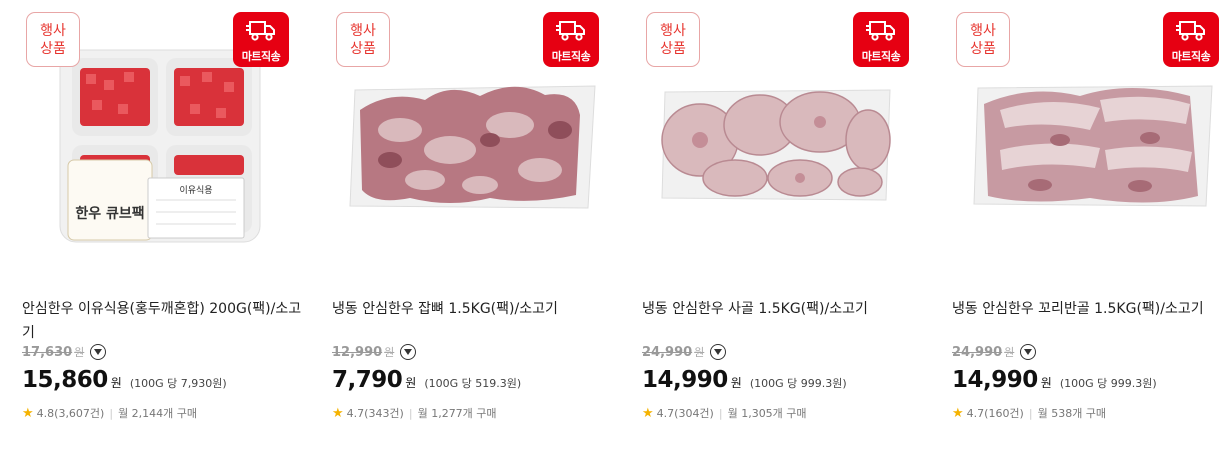  Describe the element at coordinates (995, 413) in the screenshot. I see `rating-value: 4.7(160건)` at that location.